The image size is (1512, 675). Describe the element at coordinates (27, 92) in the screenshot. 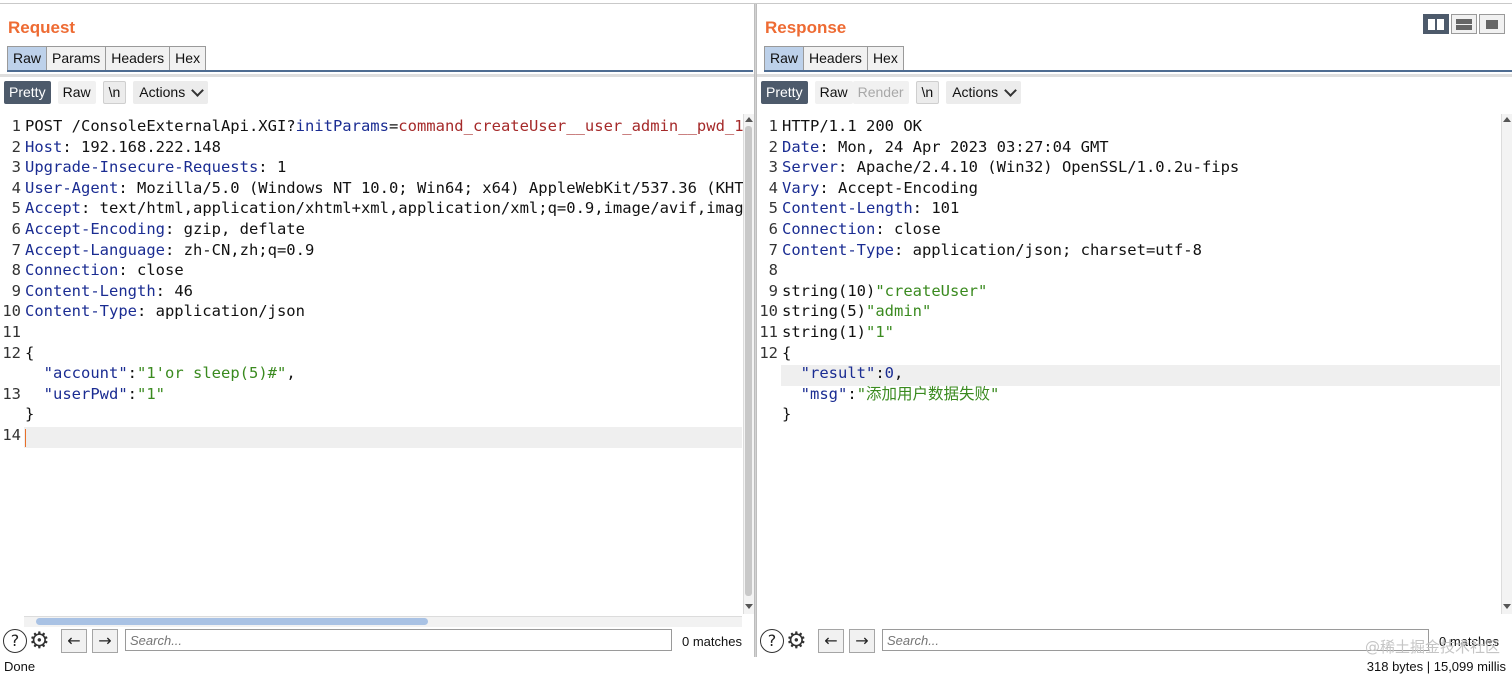

I see `request-pretty-button: Pretty` at that location.